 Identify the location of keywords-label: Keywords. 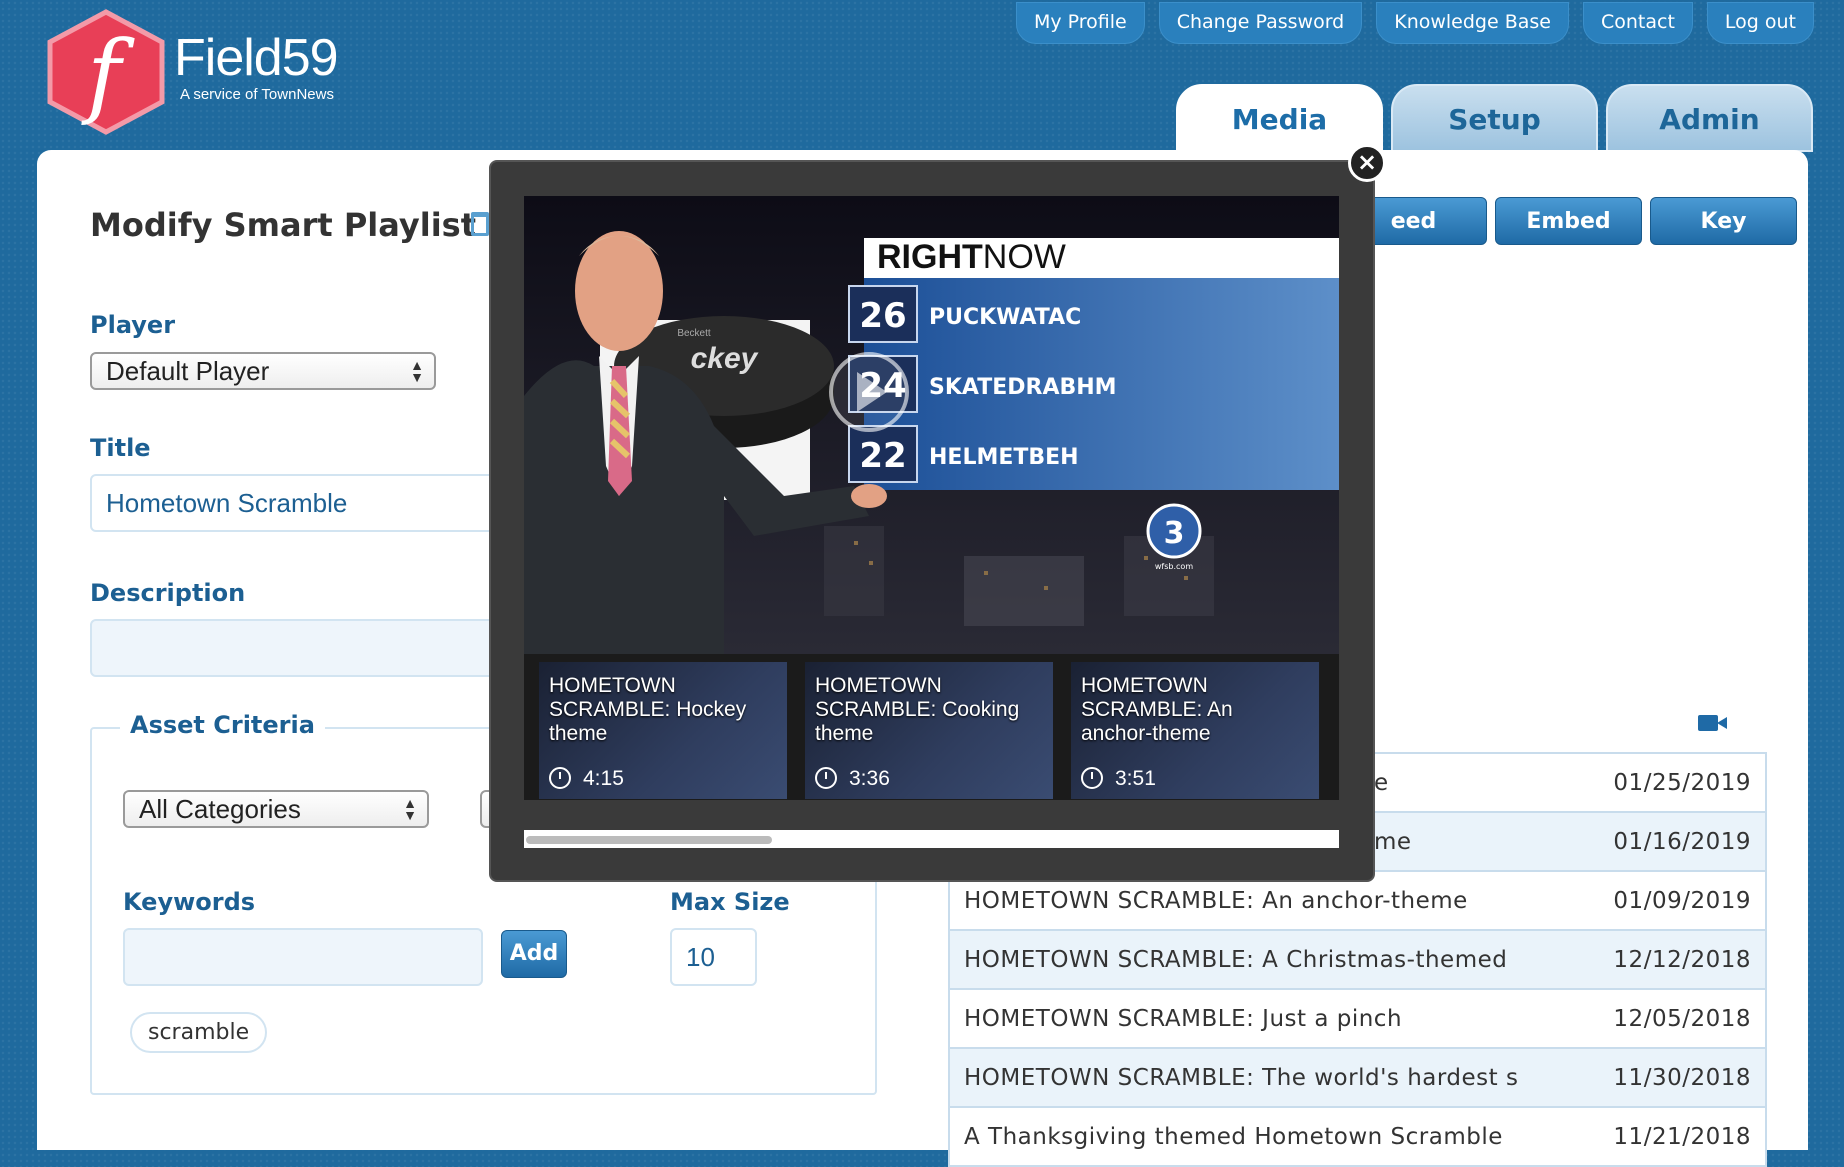
(189, 902).